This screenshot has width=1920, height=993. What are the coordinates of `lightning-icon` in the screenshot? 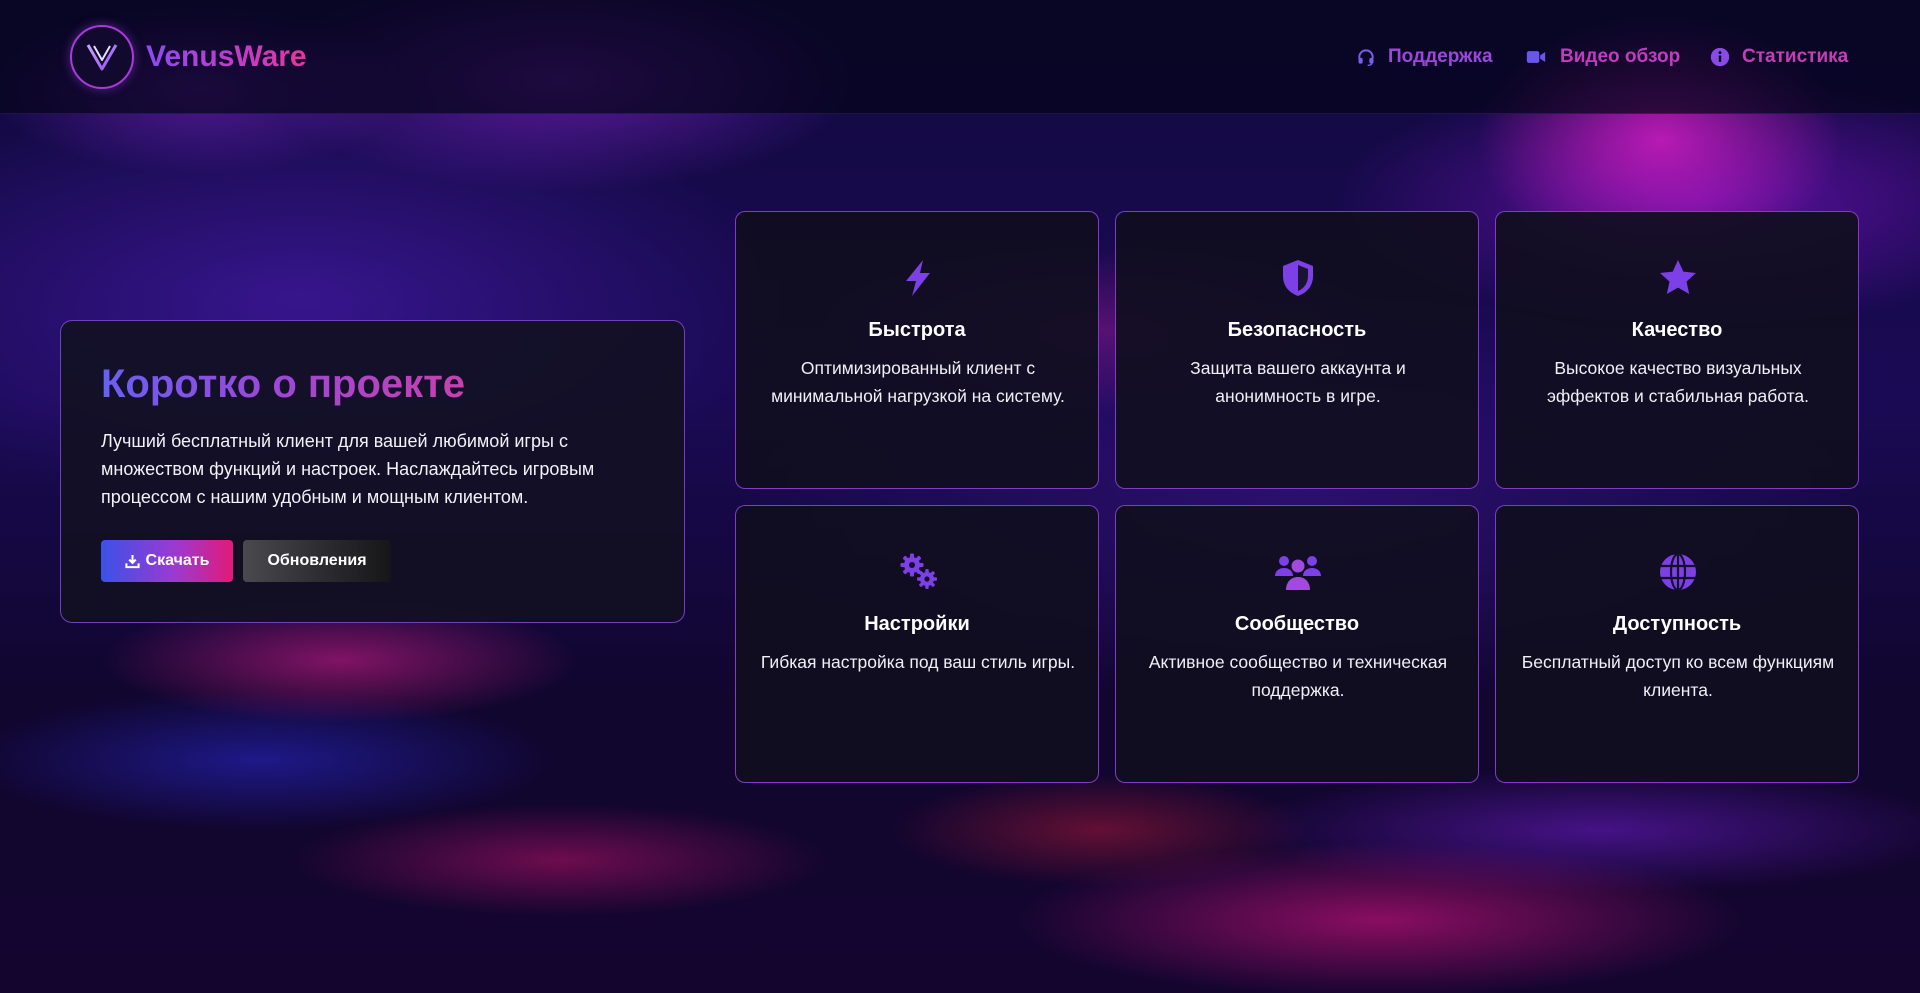 It's located at (918, 278).